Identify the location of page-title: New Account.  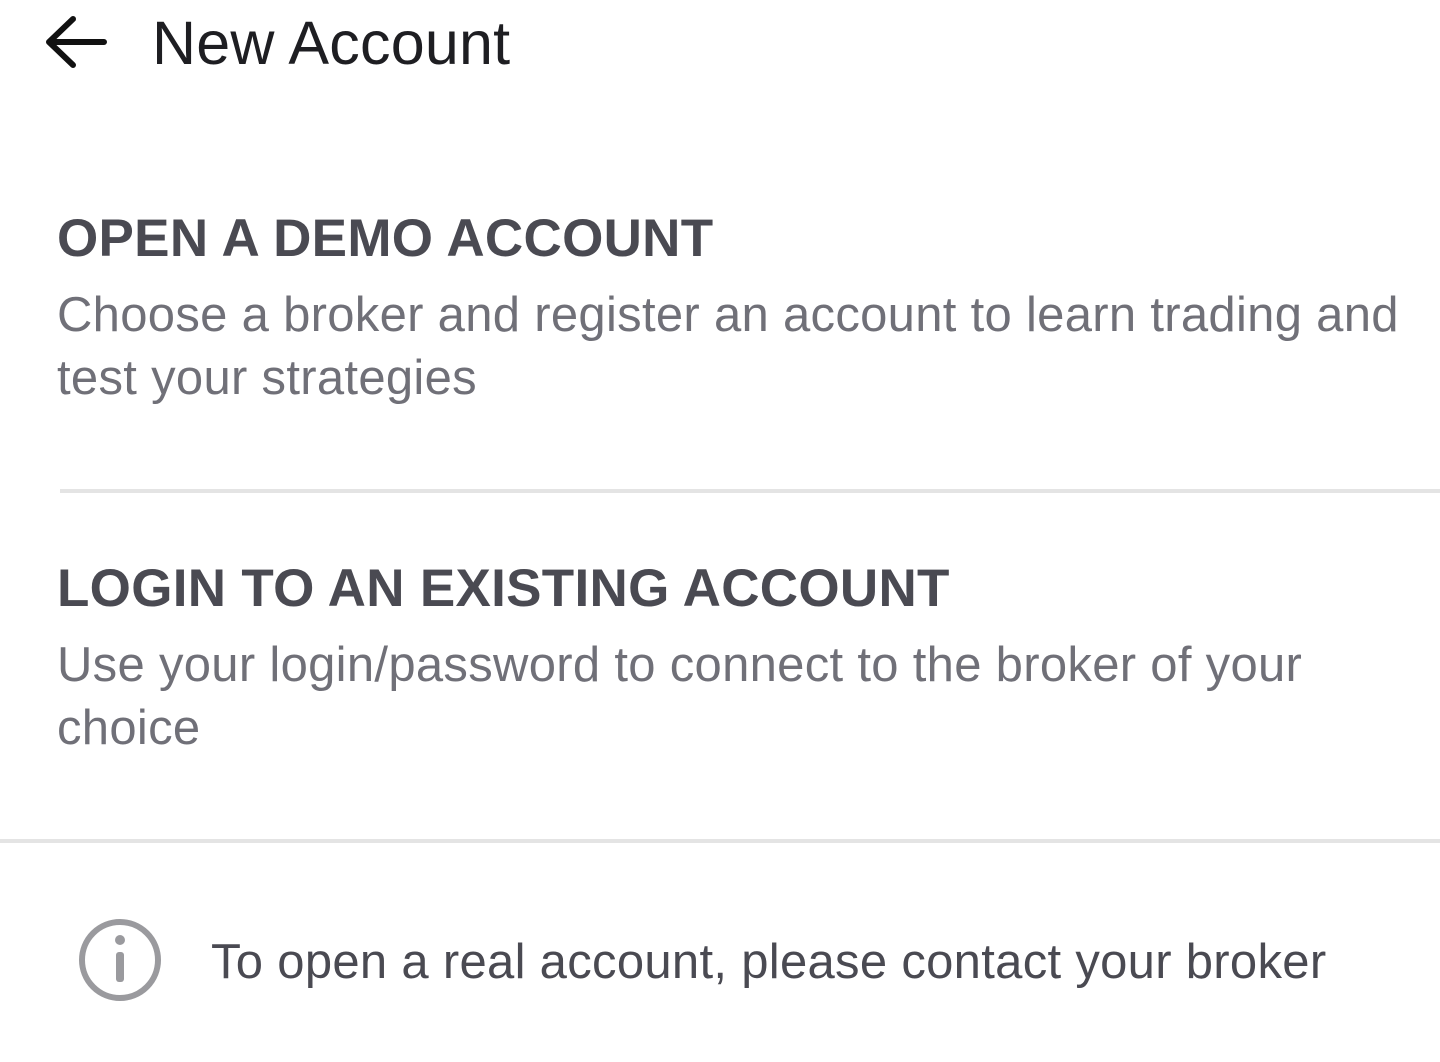
(331, 43).